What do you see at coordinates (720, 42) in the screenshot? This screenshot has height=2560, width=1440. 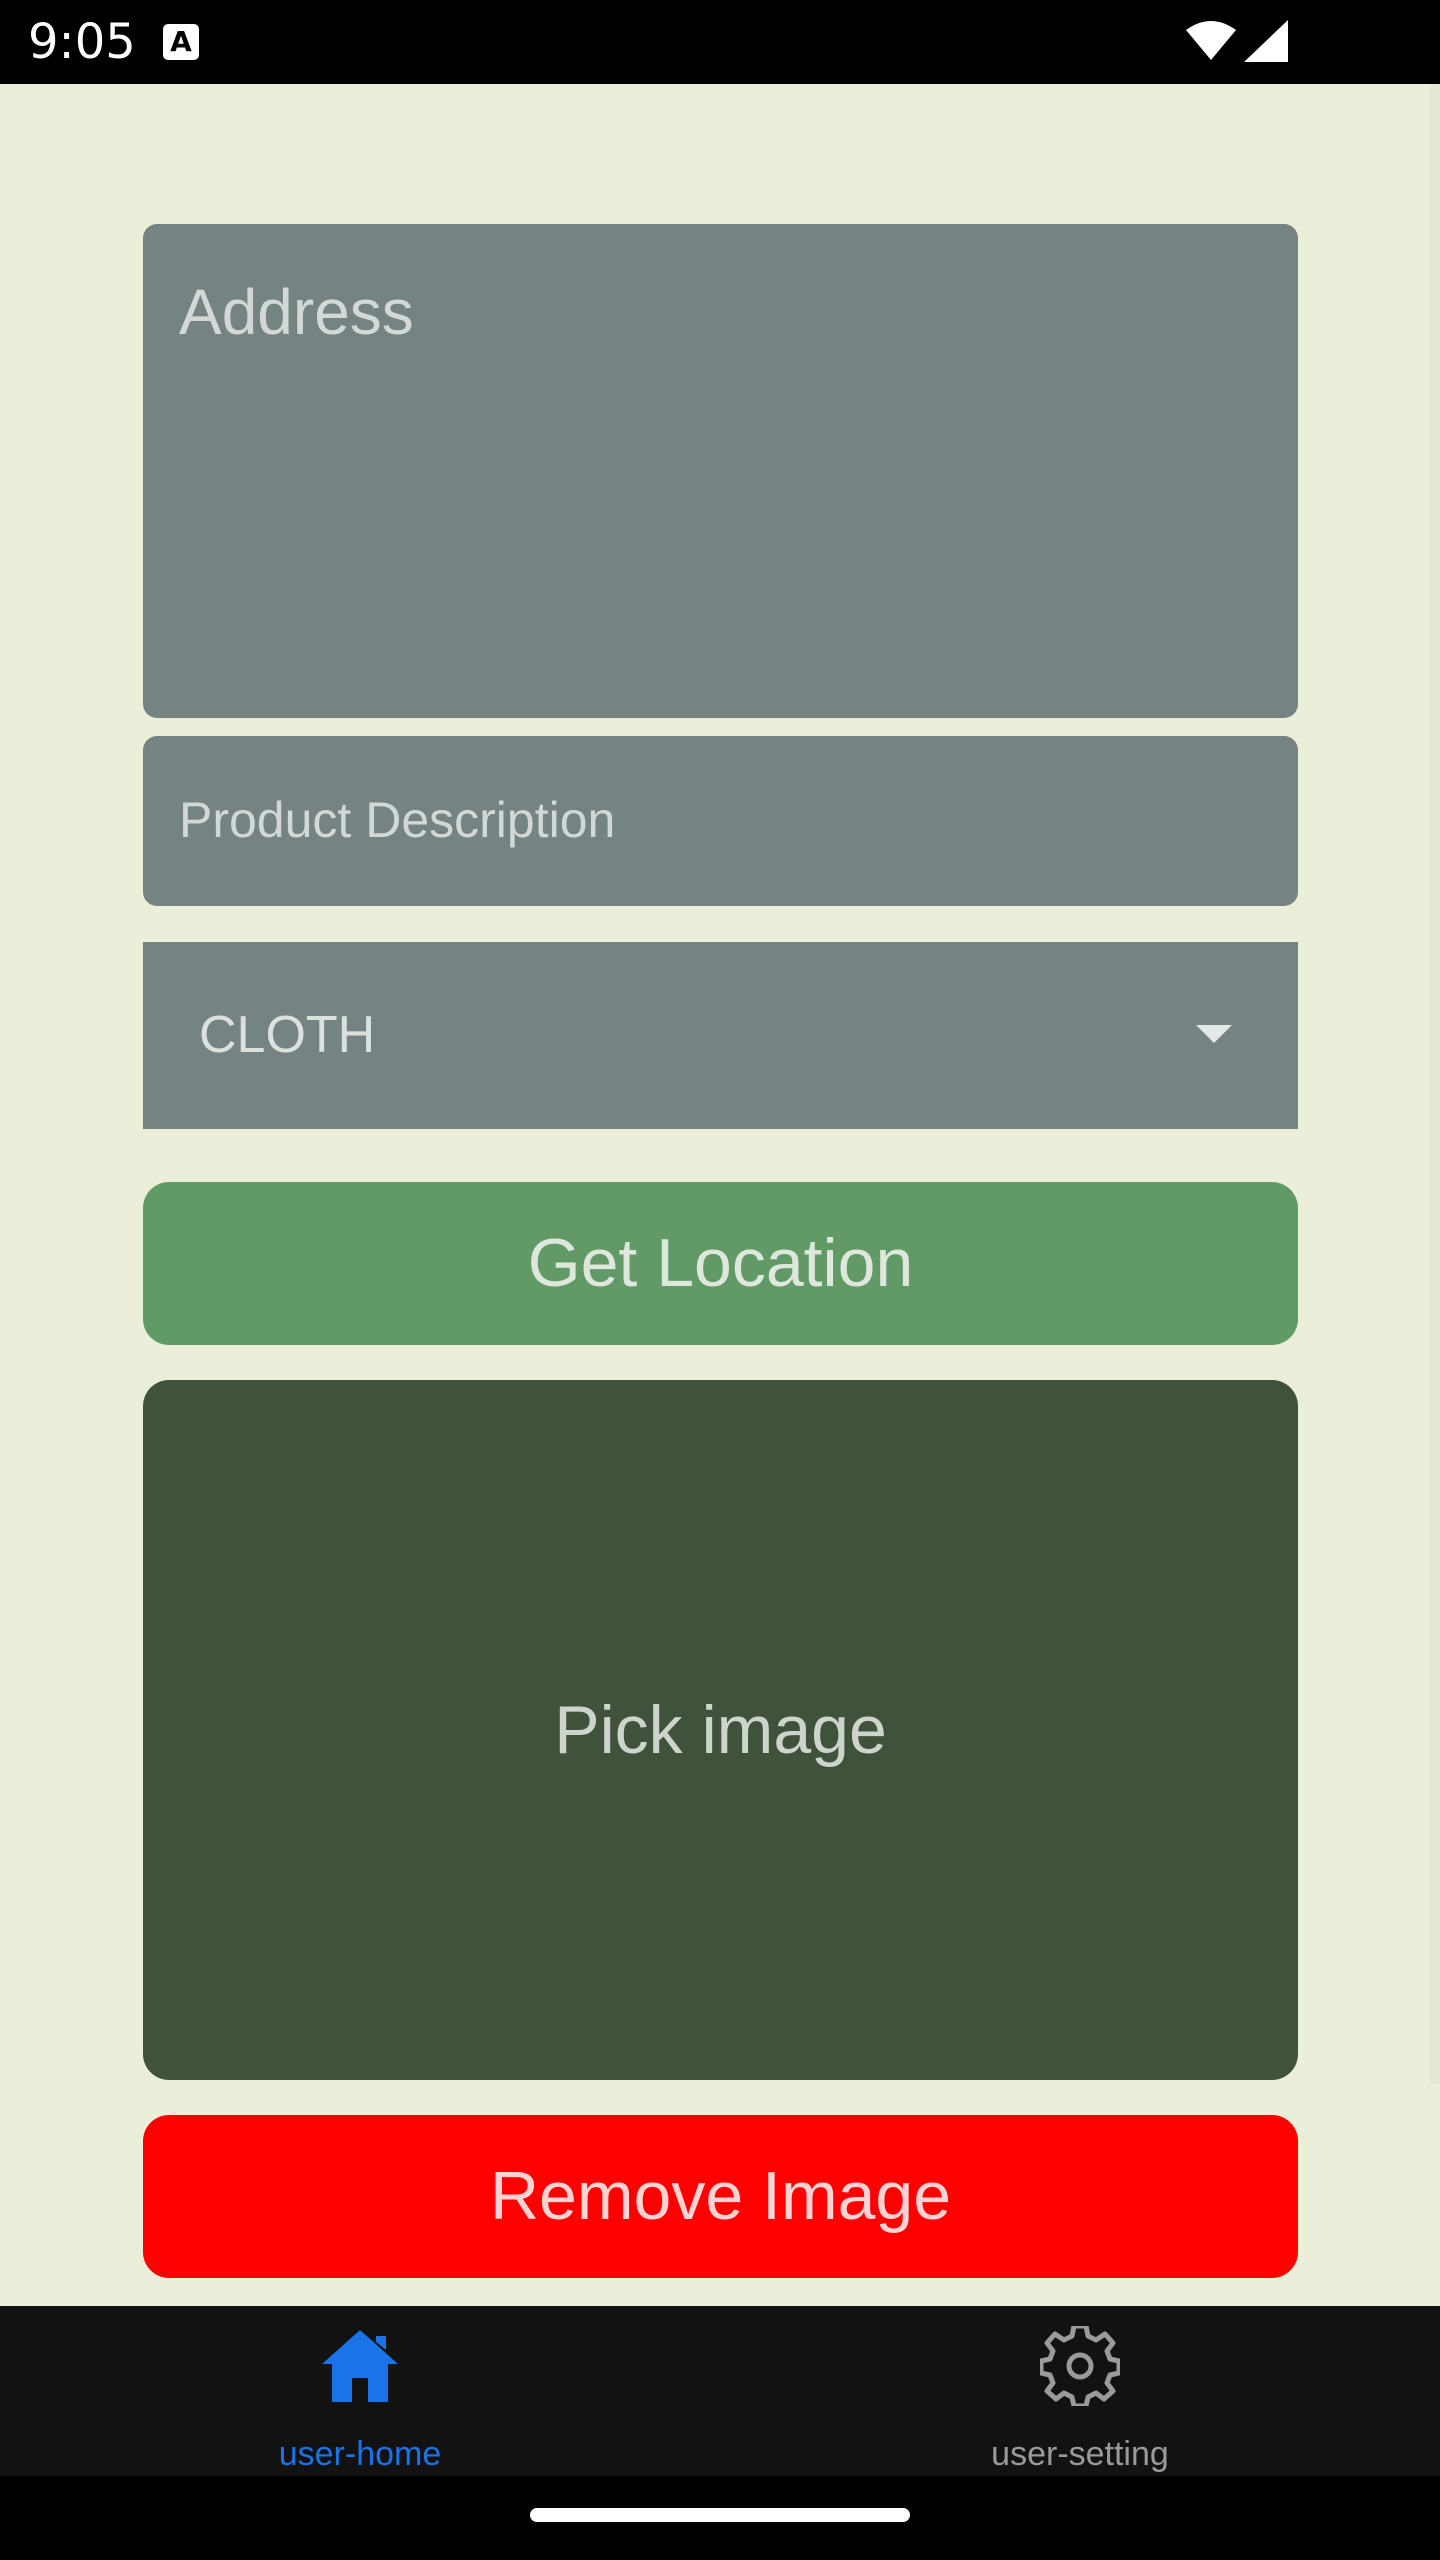 I see `status-bar: 9:05 A` at bounding box center [720, 42].